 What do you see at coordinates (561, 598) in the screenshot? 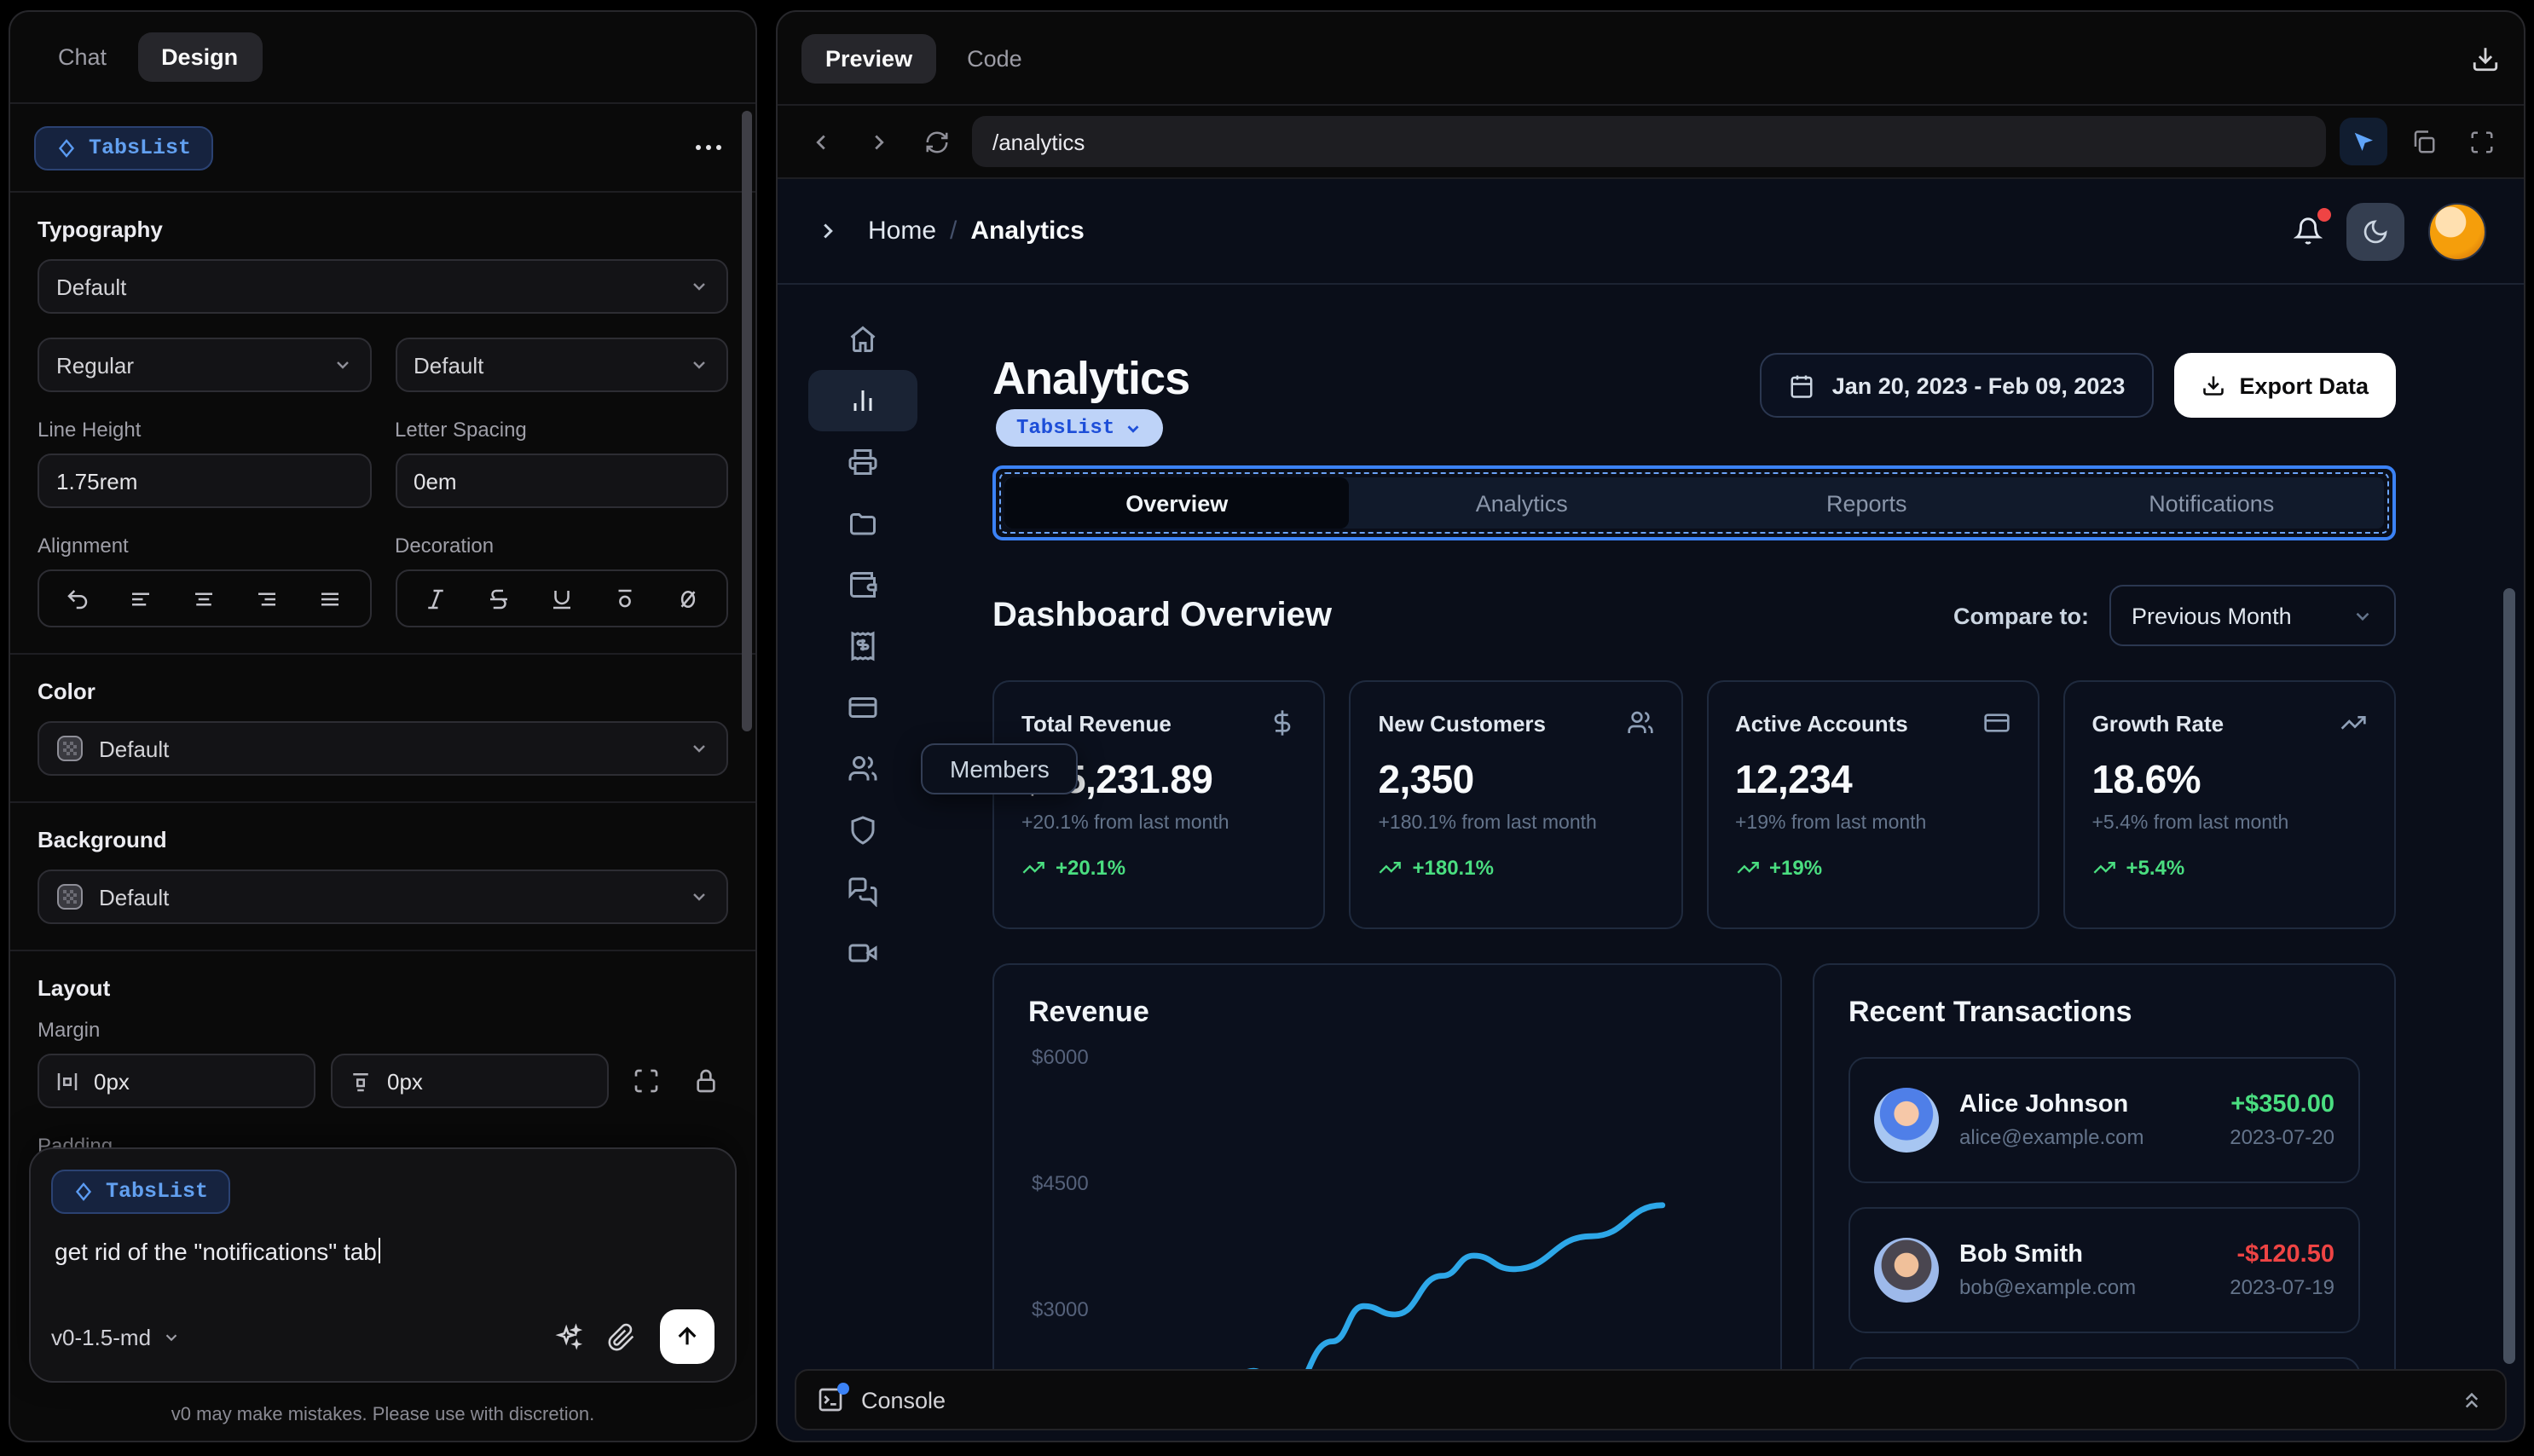
I see `underline-icon` at bounding box center [561, 598].